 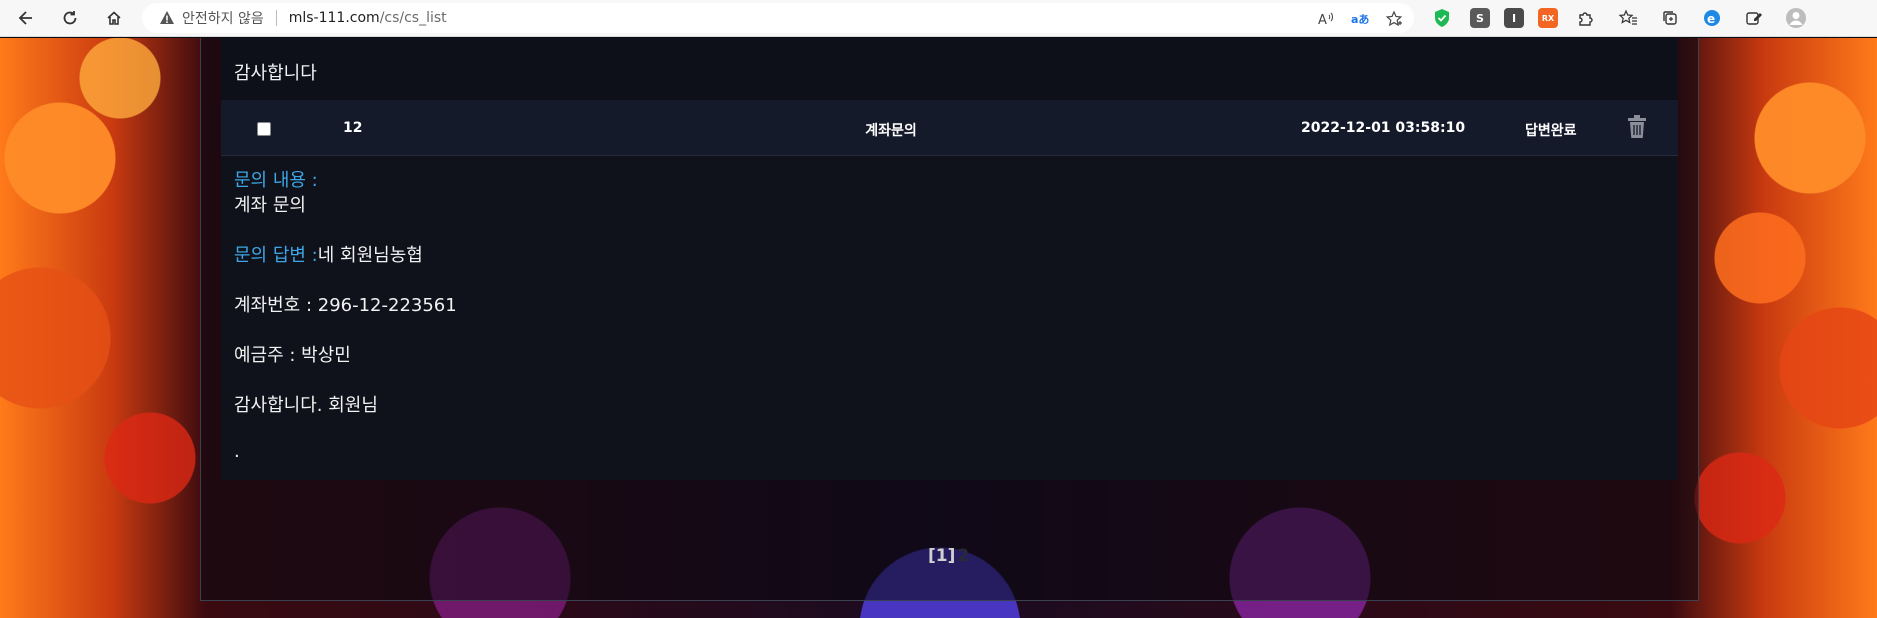 What do you see at coordinates (1796, 18) in the screenshot?
I see `profile-avatar-icon` at bounding box center [1796, 18].